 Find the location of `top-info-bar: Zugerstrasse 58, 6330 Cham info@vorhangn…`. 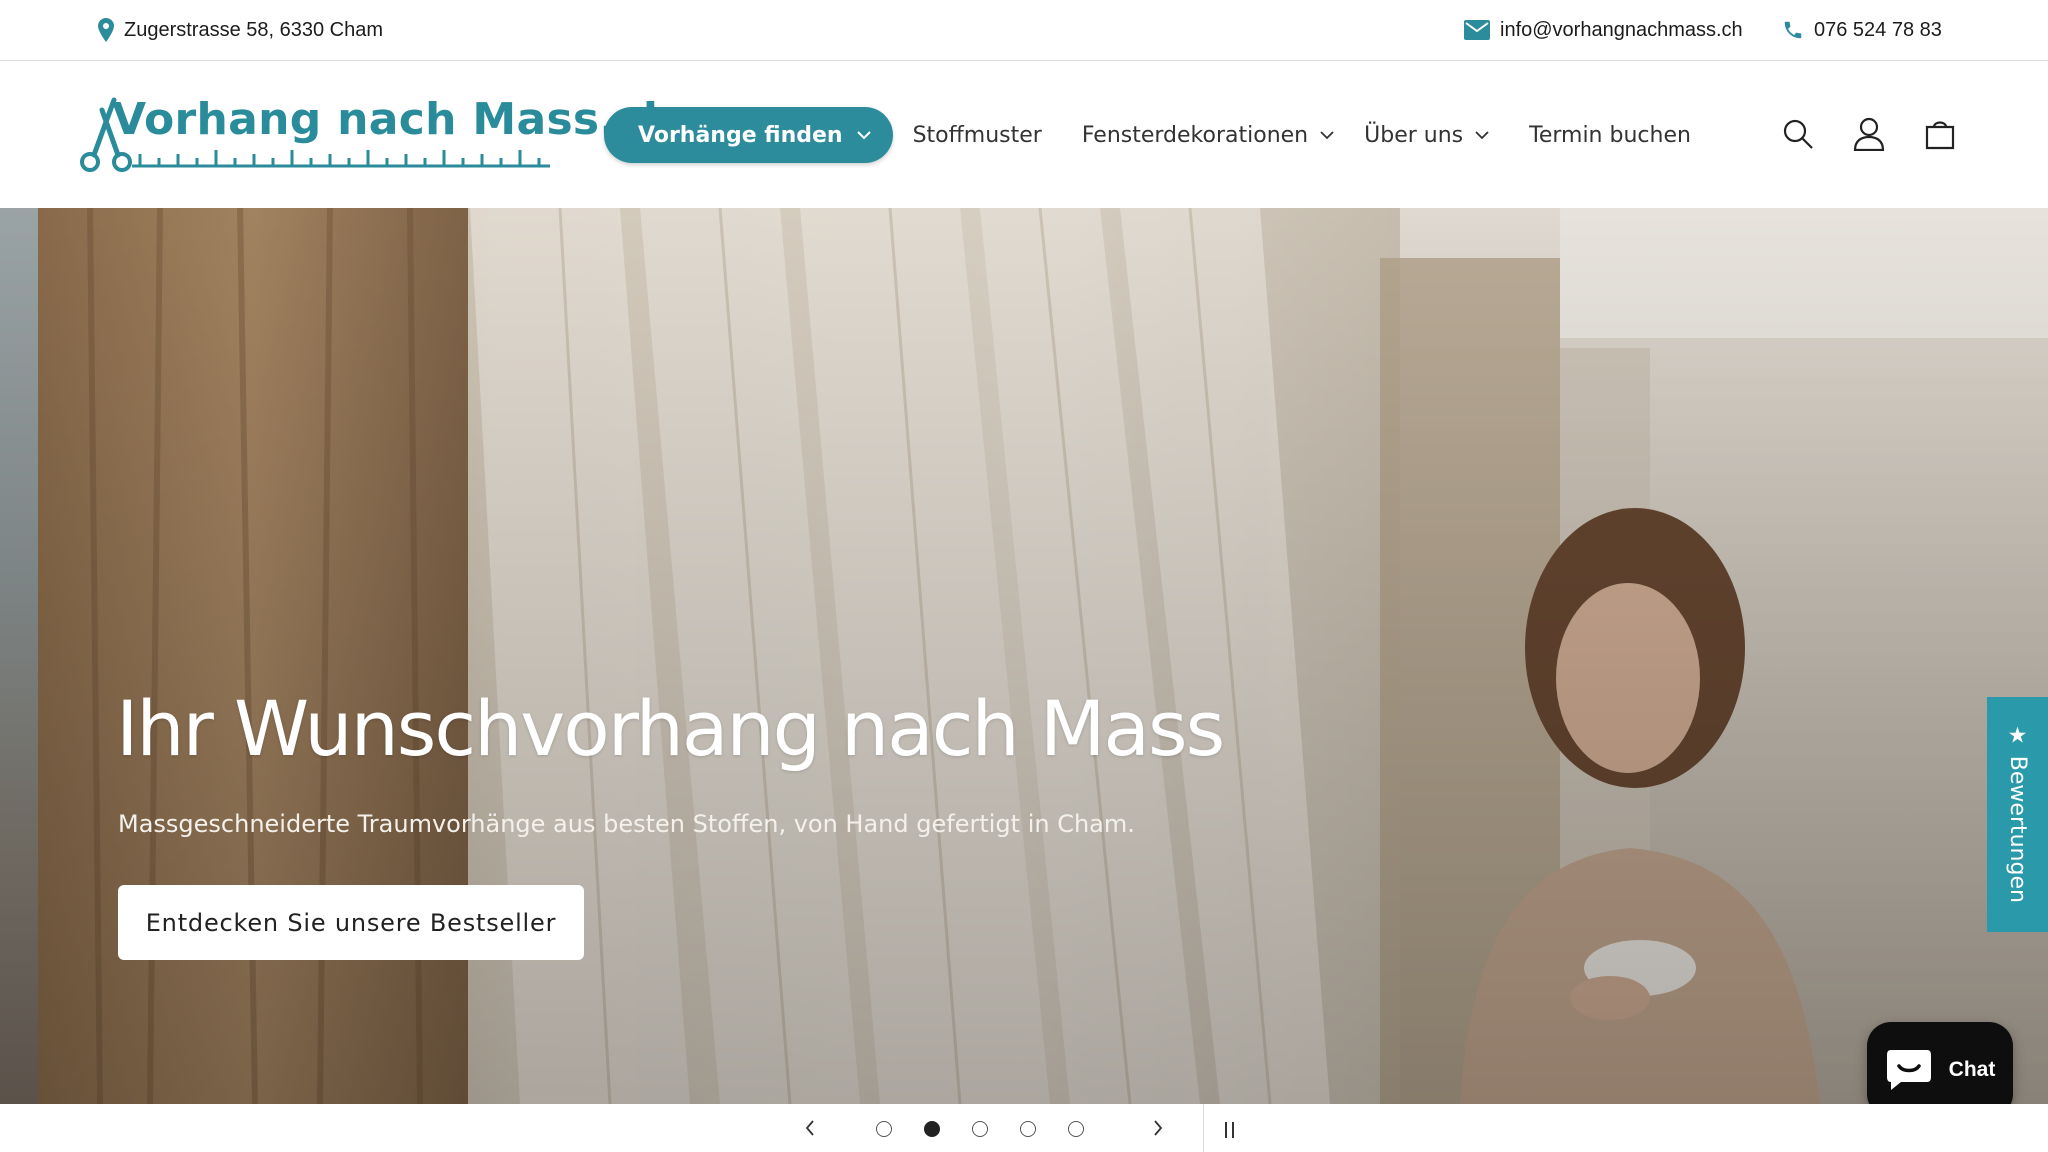

top-info-bar: Zugerstrasse 58, 6330 Cham info@vorhangn… is located at coordinates (1024, 30).